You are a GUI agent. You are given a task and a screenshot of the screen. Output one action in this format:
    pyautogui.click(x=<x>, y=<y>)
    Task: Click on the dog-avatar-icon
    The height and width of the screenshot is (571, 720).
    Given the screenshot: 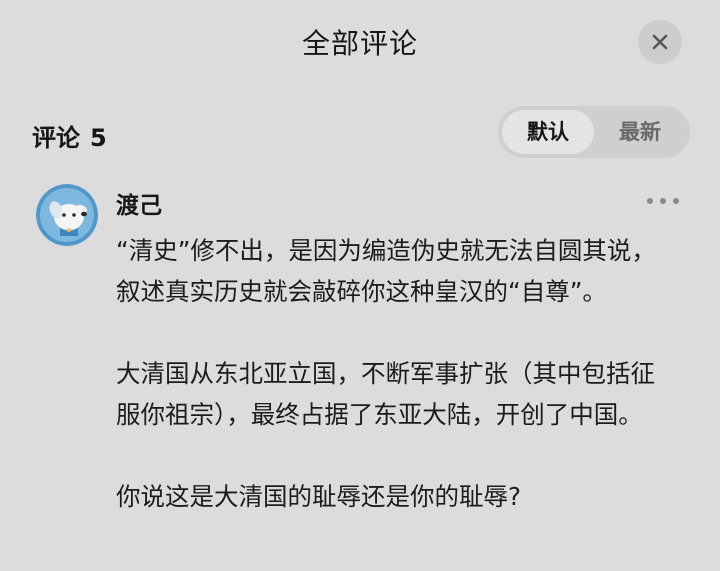 What is the action you would take?
    pyautogui.click(x=67, y=215)
    